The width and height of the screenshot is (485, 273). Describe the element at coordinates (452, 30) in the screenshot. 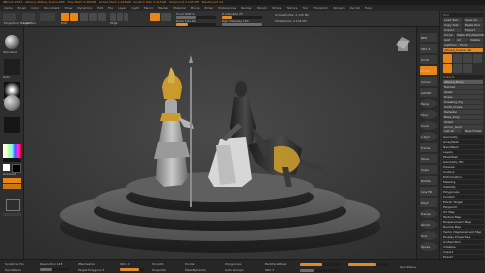

I see `import-button: Import` at that location.